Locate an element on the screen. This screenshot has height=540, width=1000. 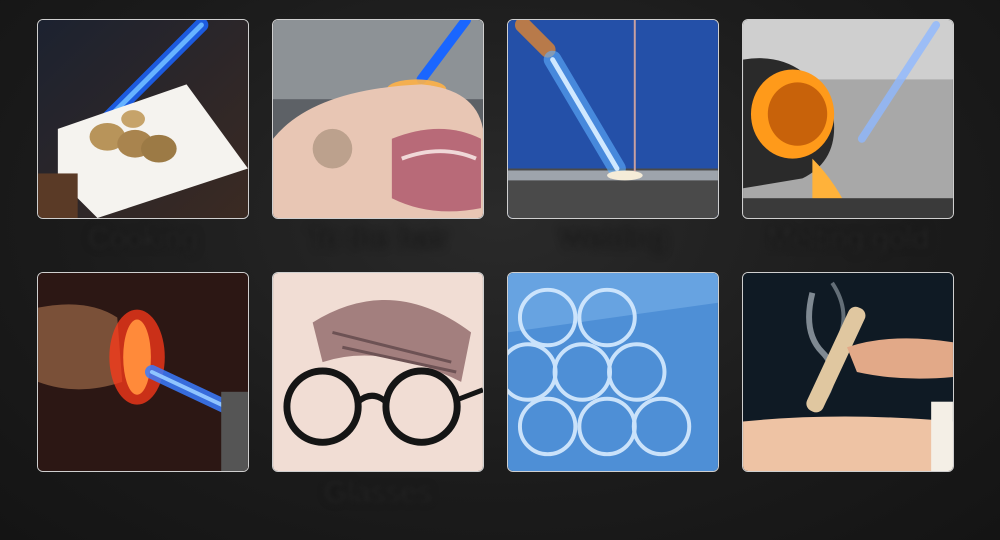
tile-heating is located at coordinates (143, 372).